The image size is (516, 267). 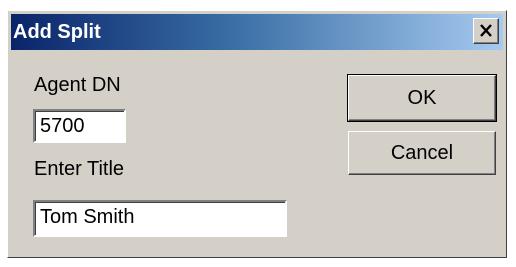 What do you see at coordinates (160, 218) in the screenshot?
I see `title-field: Tom Smith` at bounding box center [160, 218].